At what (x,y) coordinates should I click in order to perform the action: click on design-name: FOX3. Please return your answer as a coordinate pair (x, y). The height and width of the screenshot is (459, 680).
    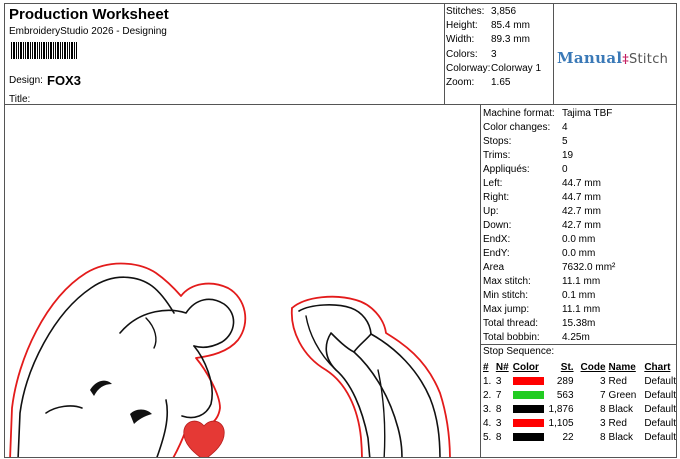
    Looking at the image, I should click on (64, 80).